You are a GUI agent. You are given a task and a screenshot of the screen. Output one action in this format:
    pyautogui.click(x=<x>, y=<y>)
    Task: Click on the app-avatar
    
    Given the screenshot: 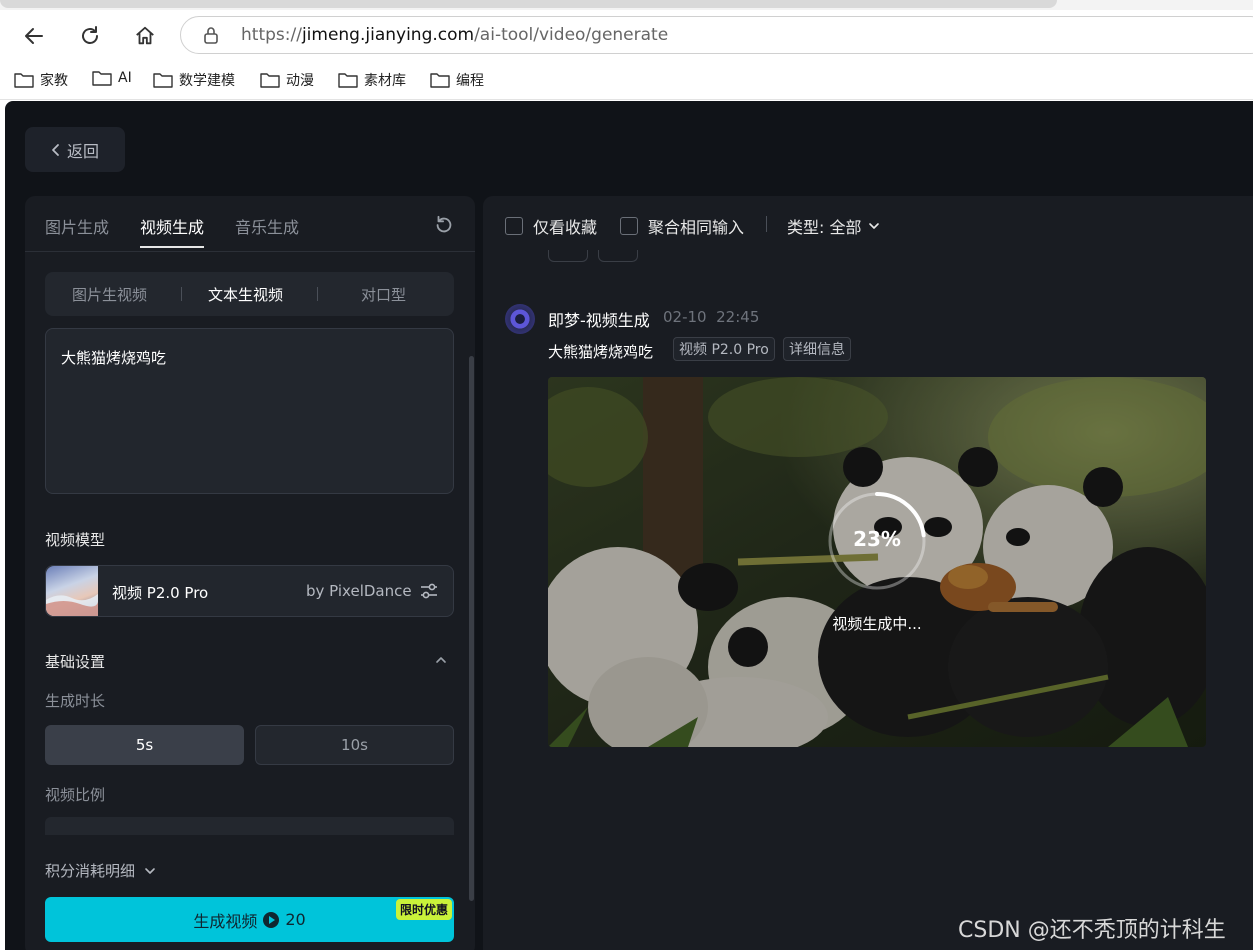 What is the action you would take?
    pyautogui.click(x=520, y=319)
    